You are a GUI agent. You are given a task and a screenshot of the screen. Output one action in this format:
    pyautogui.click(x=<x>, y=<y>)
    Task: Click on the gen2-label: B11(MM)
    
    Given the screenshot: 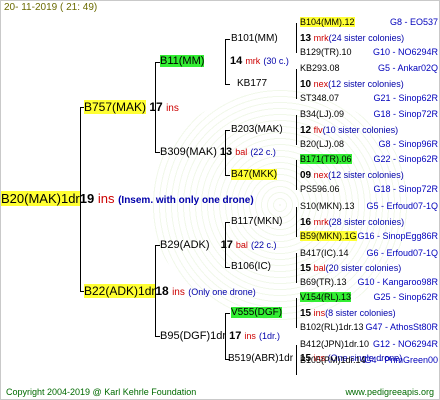 What is the action you would take?
    pyautogui.click(x=182, y=61)
    